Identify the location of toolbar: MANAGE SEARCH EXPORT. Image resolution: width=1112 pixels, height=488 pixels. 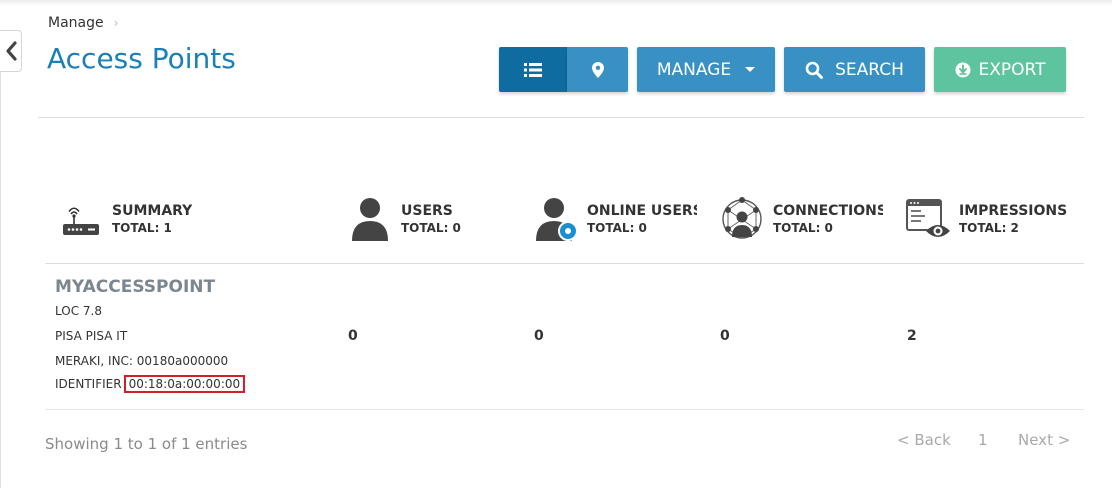
(782, 69).